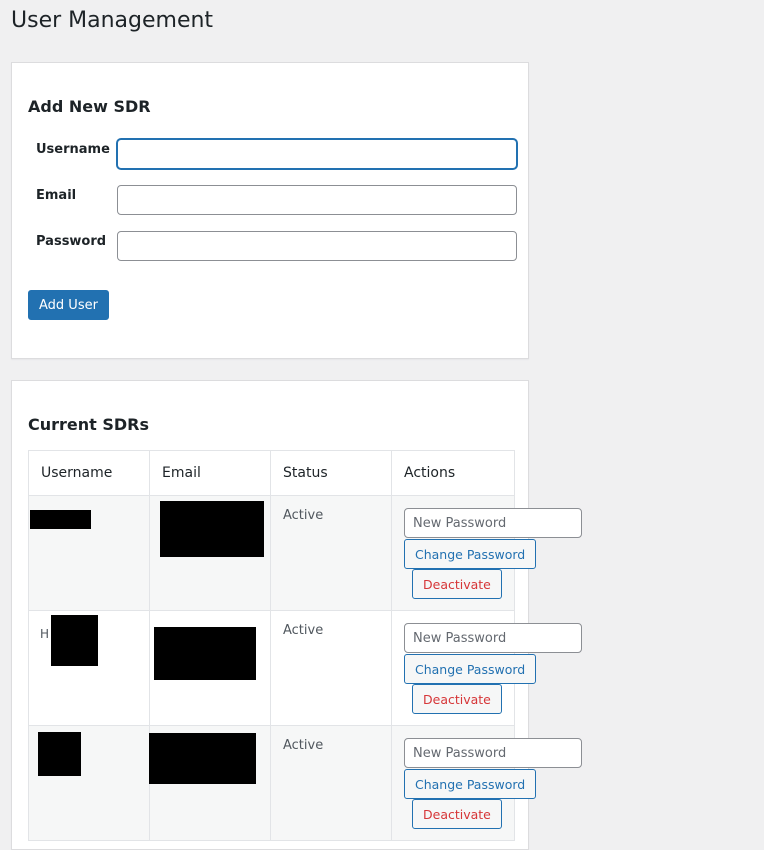 The height and width of the screenshot is (850, 764). Describe the element at coordinates (45, 634) in the screenshot. I see `username-fragment: H` at that location.